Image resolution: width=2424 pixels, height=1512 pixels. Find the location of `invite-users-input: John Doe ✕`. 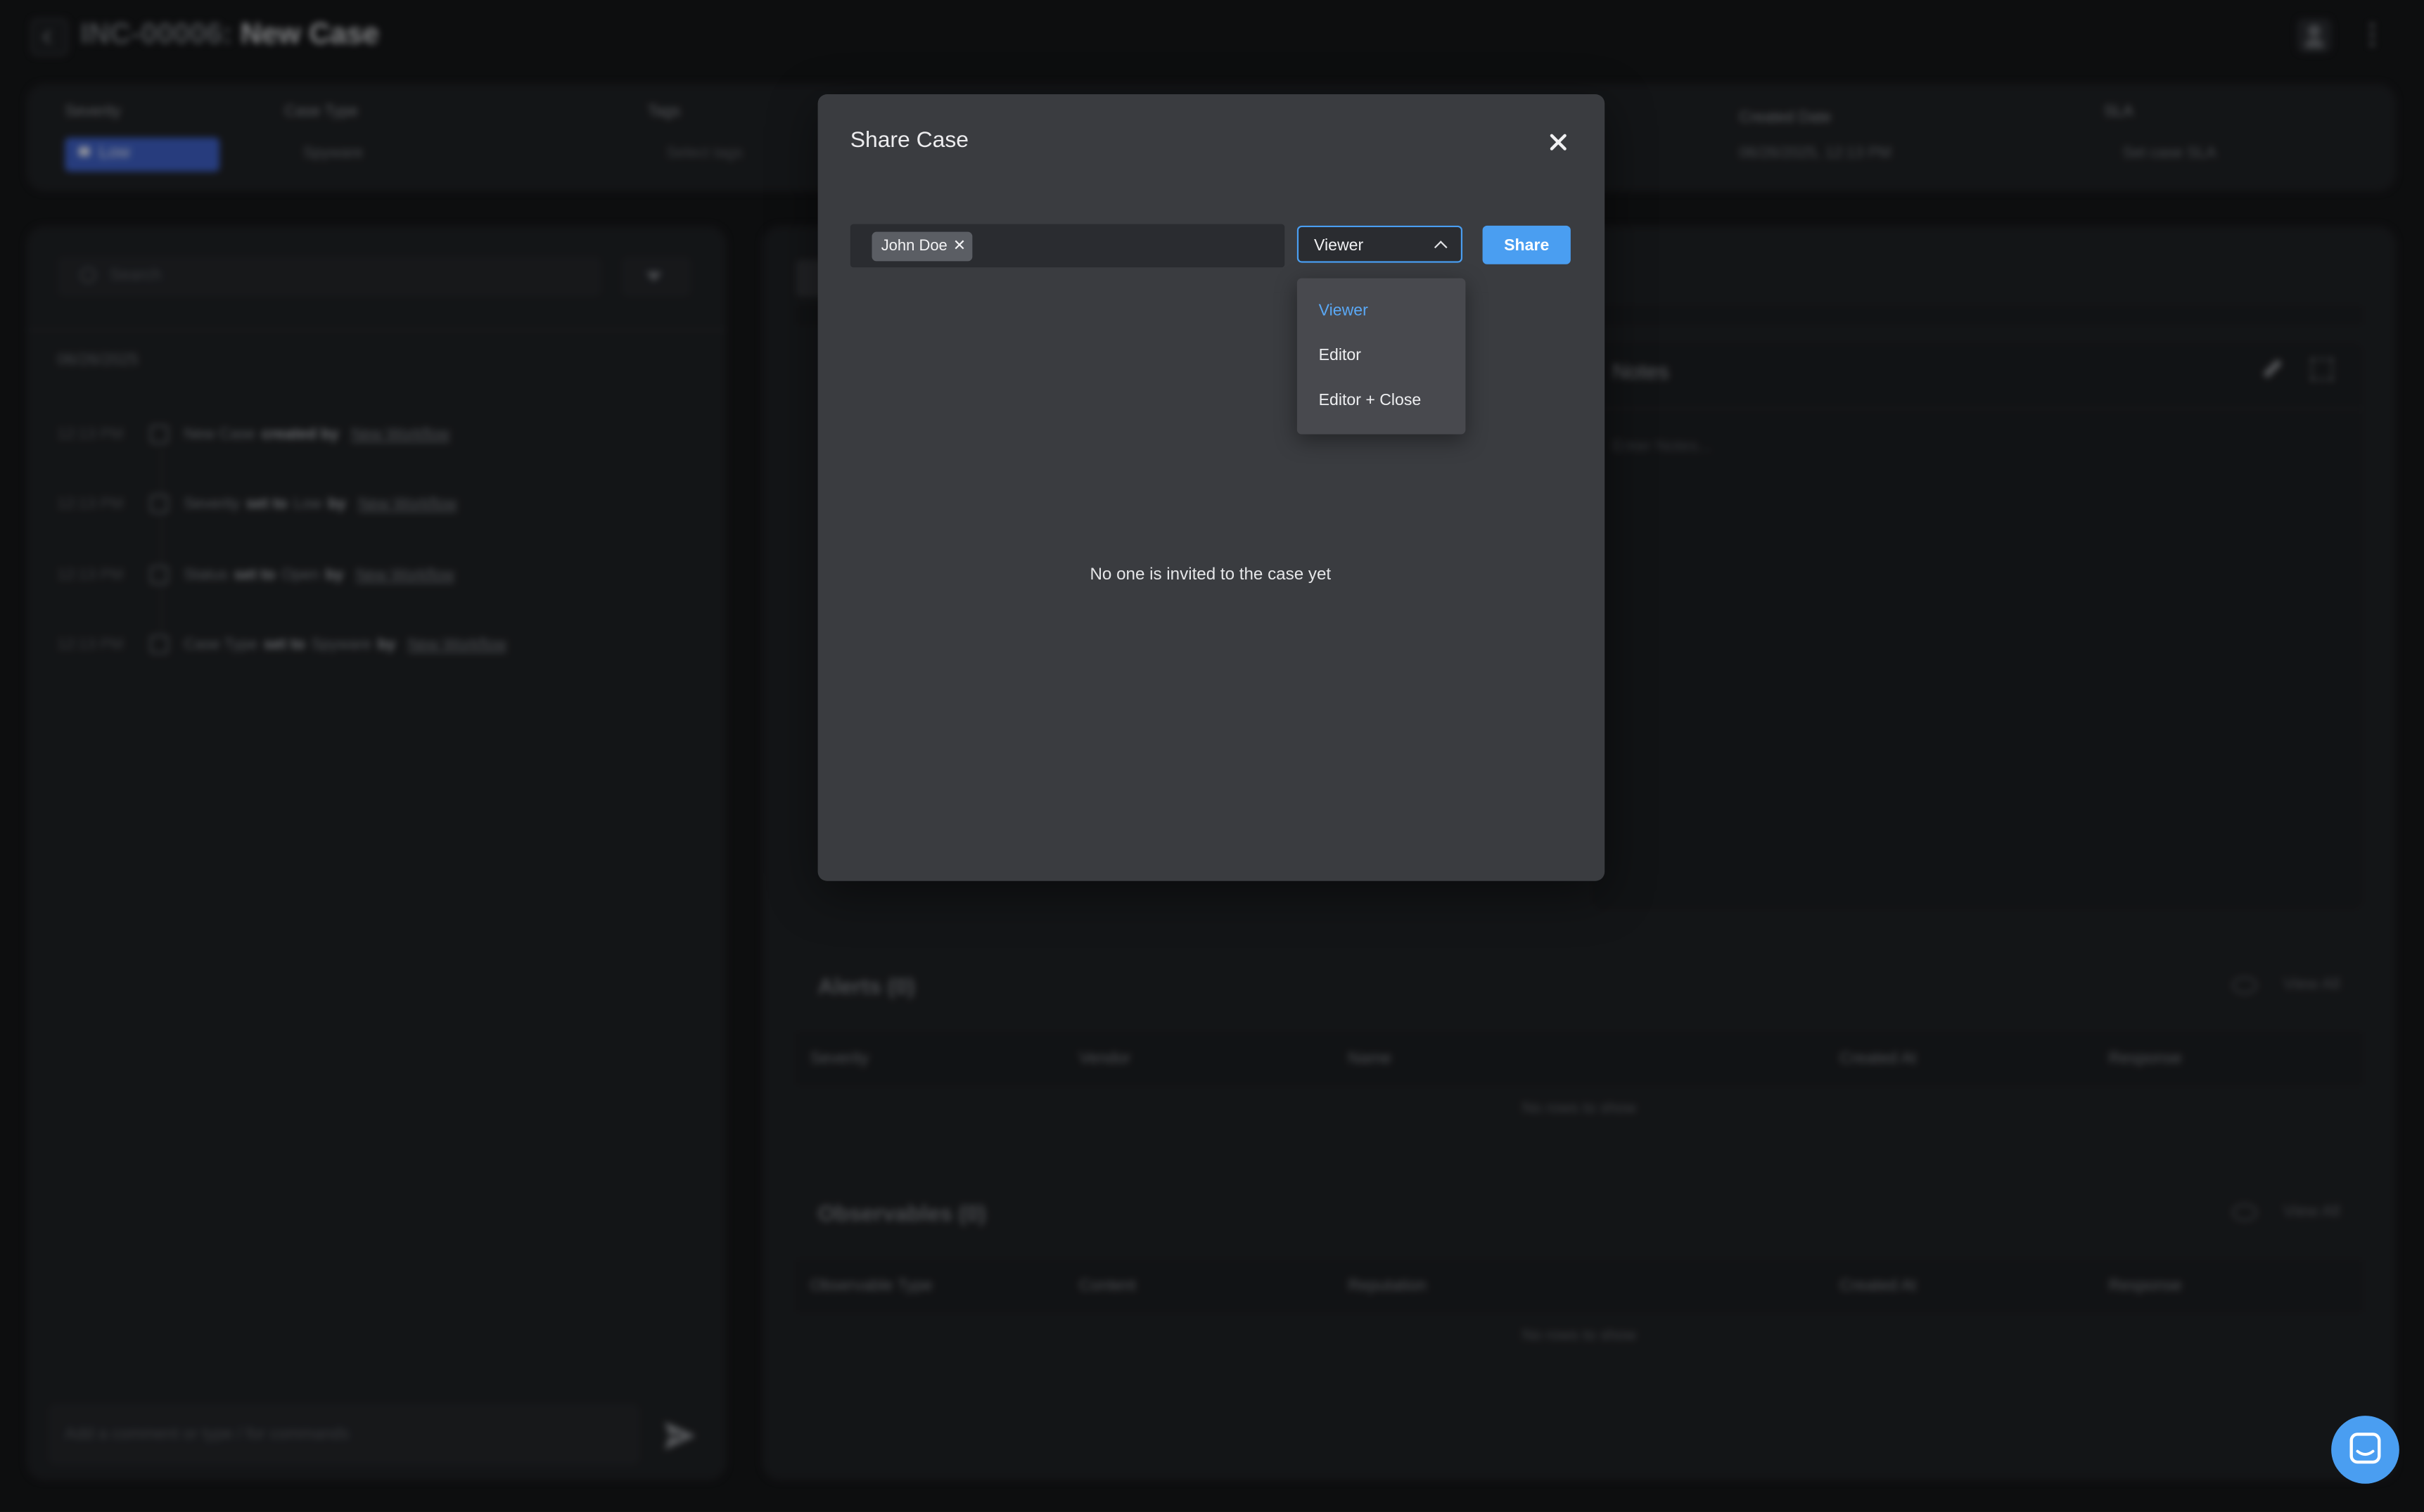

invite-users-input: John Doe ✕ is located at coordinates (1067, 246).